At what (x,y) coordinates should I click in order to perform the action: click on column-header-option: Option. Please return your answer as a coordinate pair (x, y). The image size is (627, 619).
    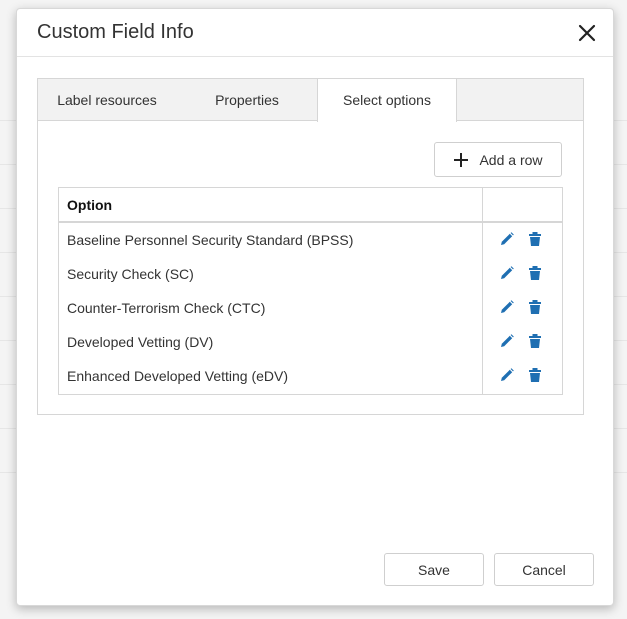
    Looking at the image, I should click on (90, 205).